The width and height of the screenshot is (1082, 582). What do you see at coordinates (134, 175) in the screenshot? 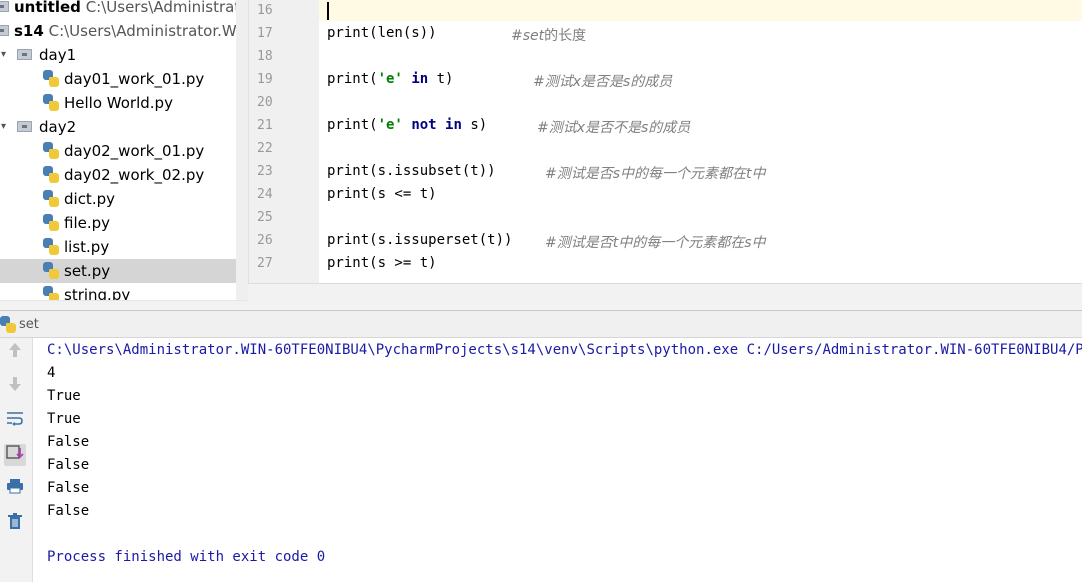
I see `file-label: day02_work_02.py` at bounding box center [134, 175].